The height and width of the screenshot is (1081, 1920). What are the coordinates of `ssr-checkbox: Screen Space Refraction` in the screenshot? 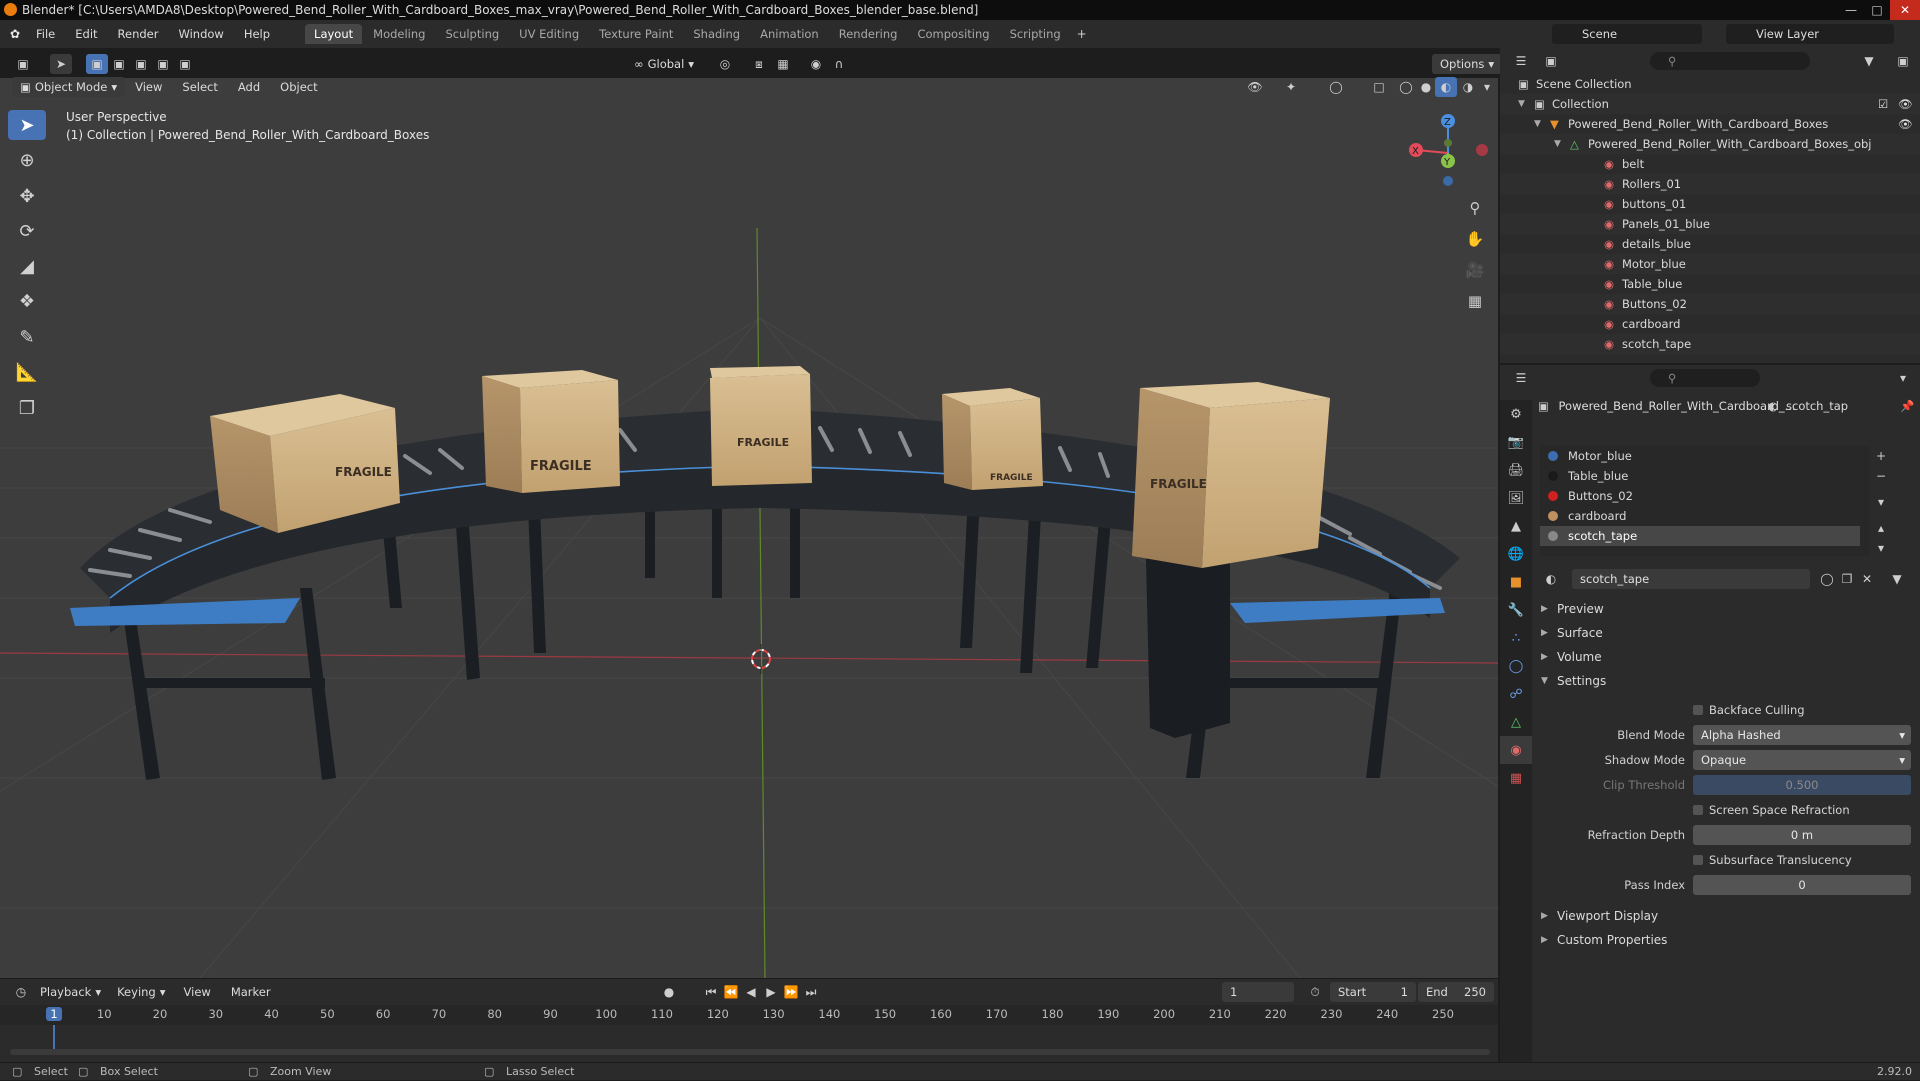 It's located at (1771, 810).